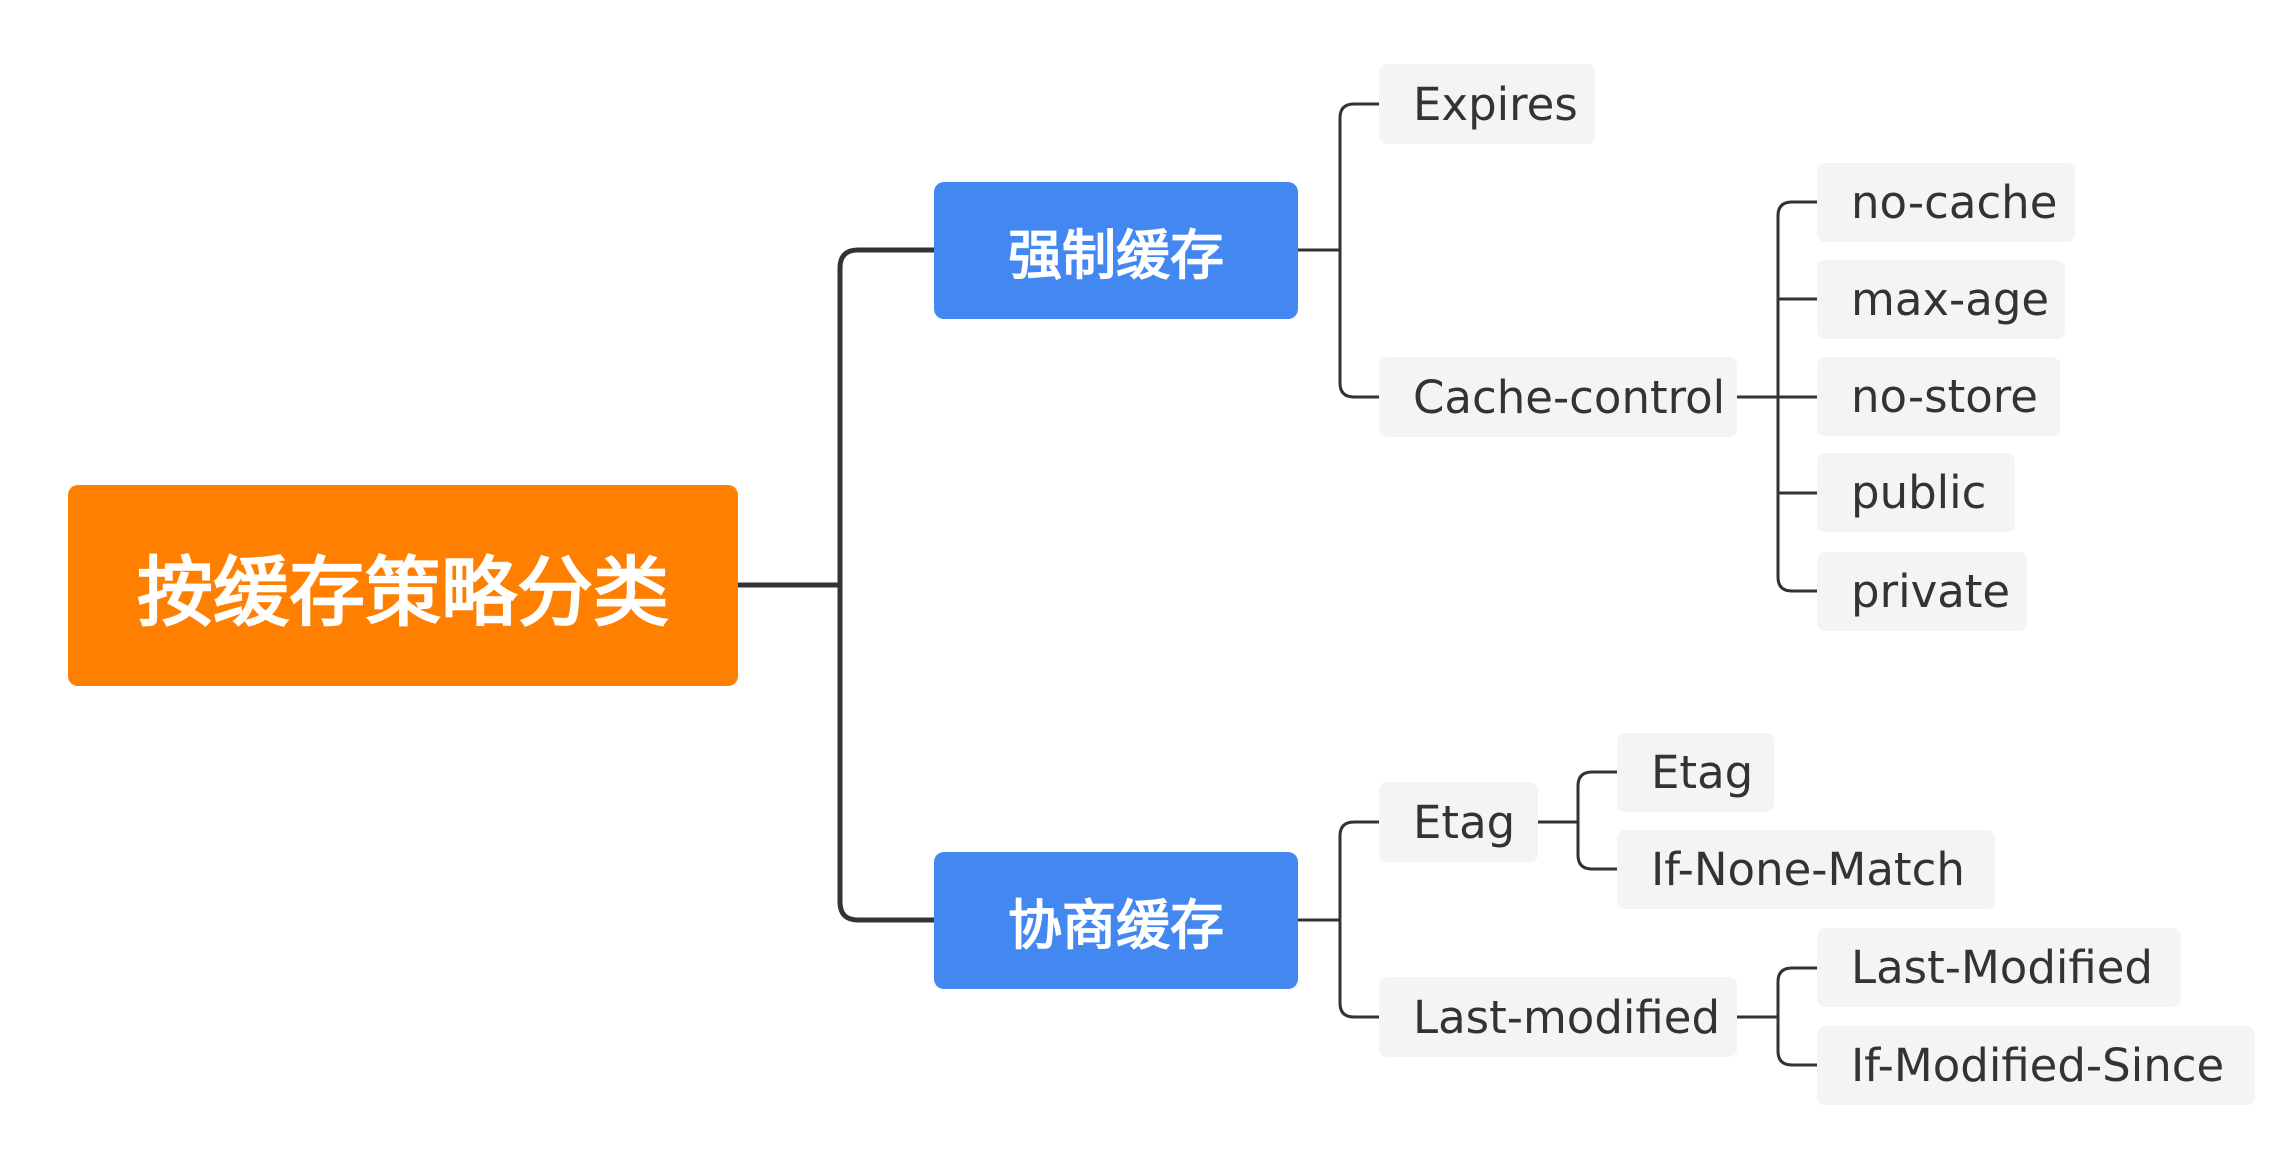  Describe the element at coordinates (1946, 202) in the screenshot. I see `node-no-cache: no-cache` at that location.